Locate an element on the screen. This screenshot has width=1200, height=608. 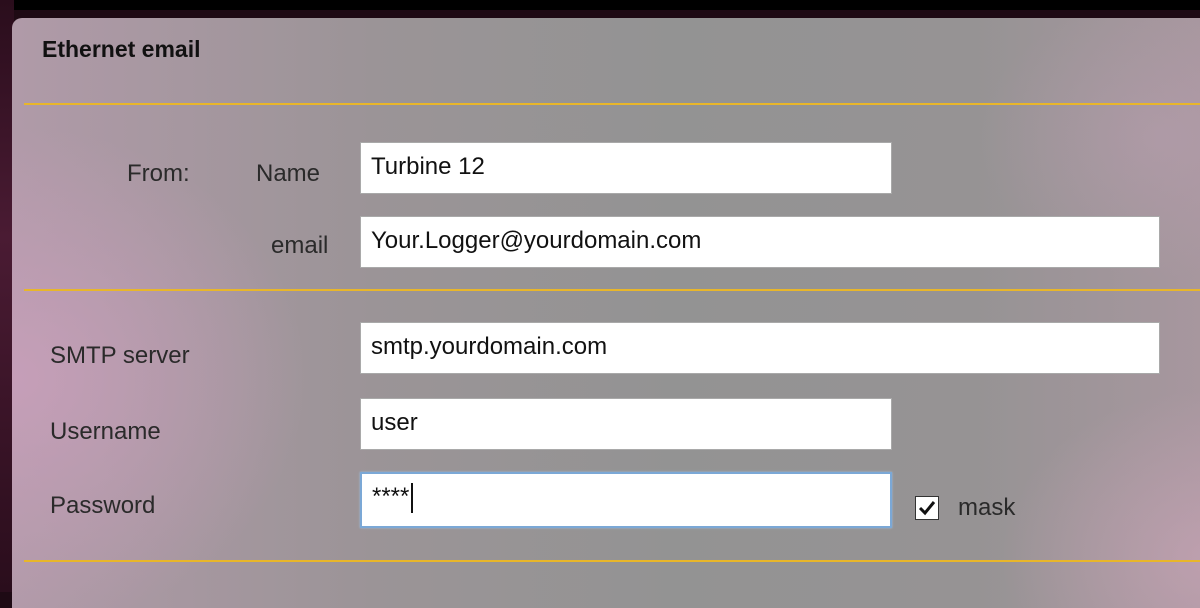
panel-title: Ethernet email is located at coordinates (121, 49).